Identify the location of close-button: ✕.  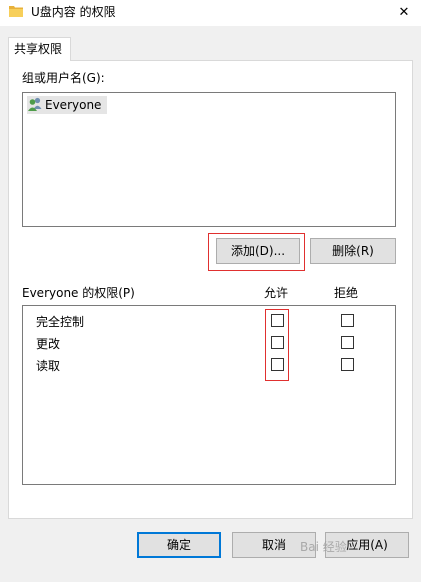
(404, 12).